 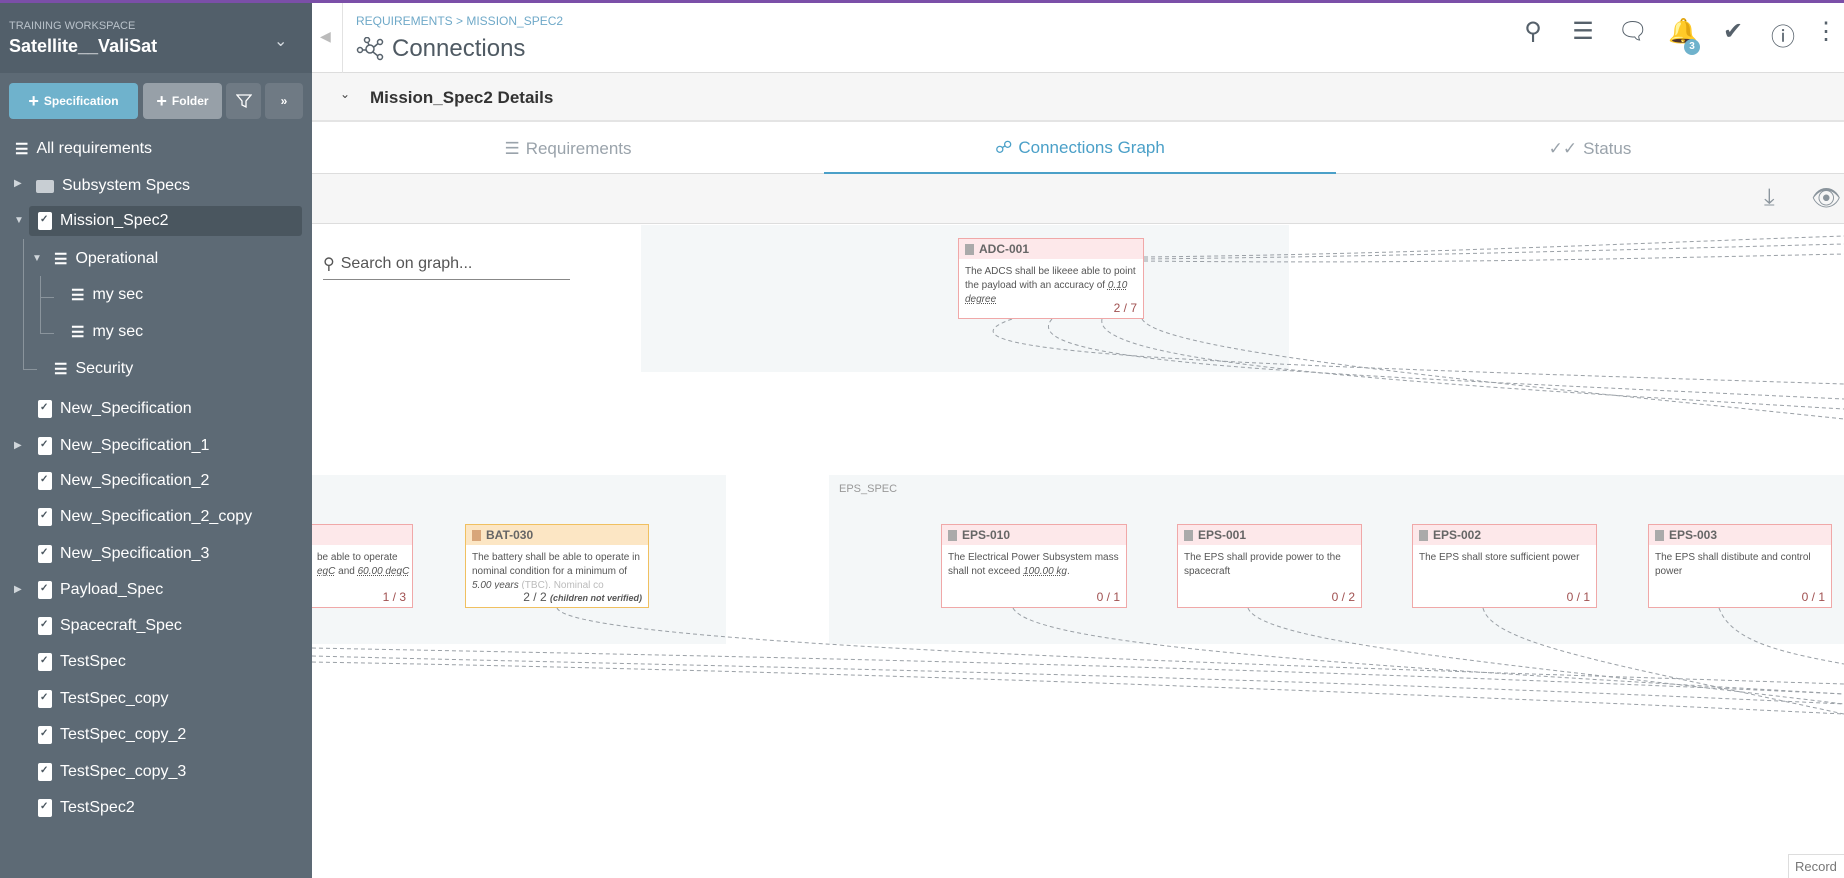 What do you see at coordinates (1816, 866) in the screenshot?
I see `record-button: Record` at bounding box center [1816, 866].